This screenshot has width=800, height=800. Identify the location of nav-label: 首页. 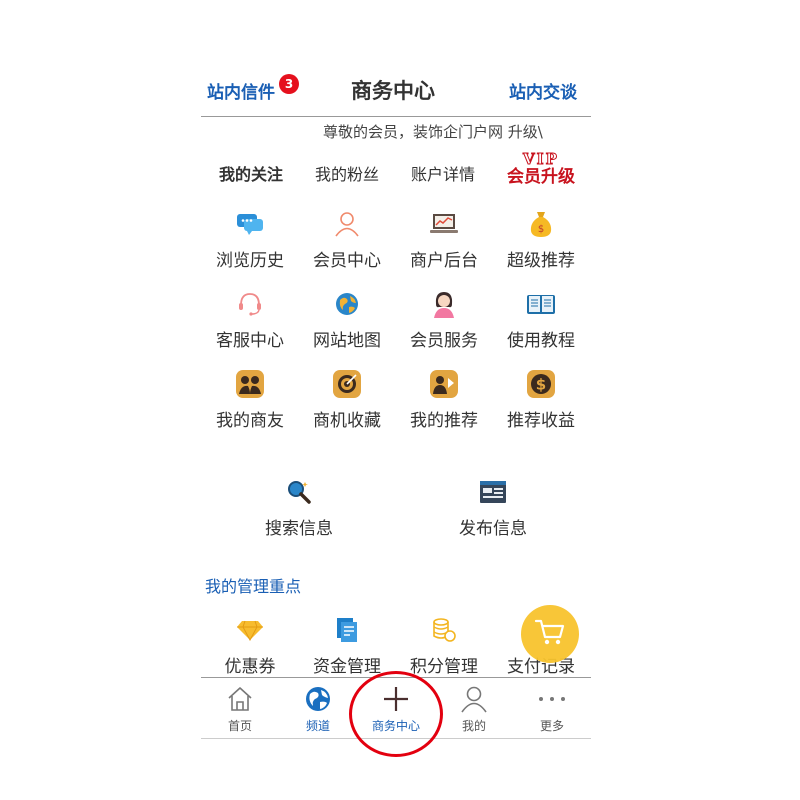
(239, 726).